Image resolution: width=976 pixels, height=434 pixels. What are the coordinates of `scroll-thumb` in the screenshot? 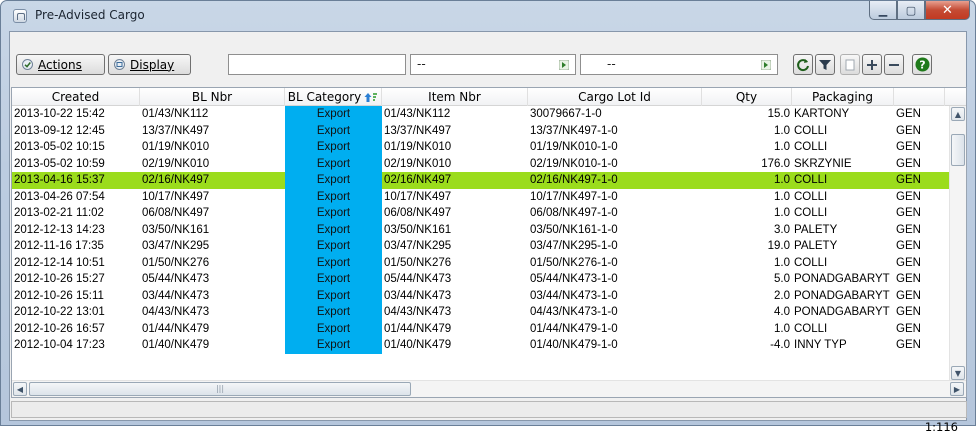 It's located at (958, 150).